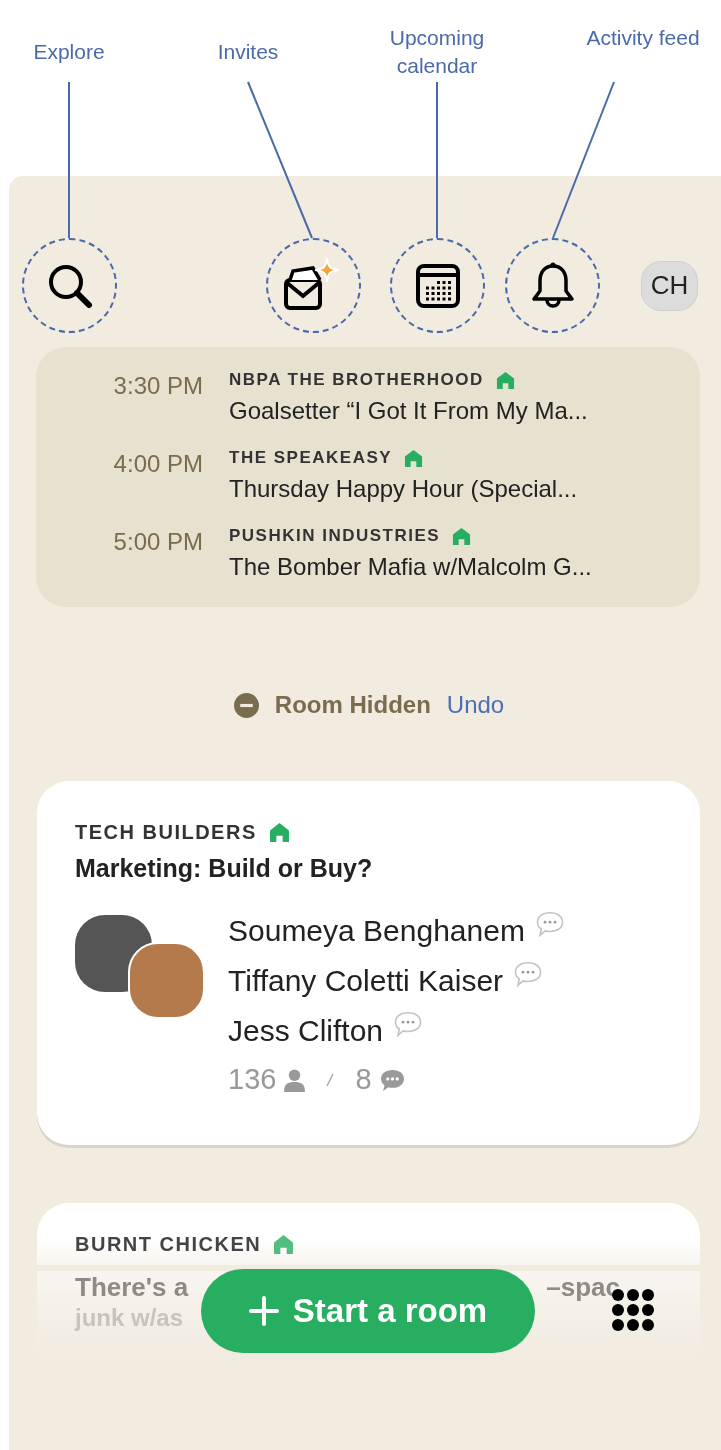  What do you see at coordinates (69, 52) in the screenshot?
I see `annotation-label: Explore` at bounding box center [69, 52].